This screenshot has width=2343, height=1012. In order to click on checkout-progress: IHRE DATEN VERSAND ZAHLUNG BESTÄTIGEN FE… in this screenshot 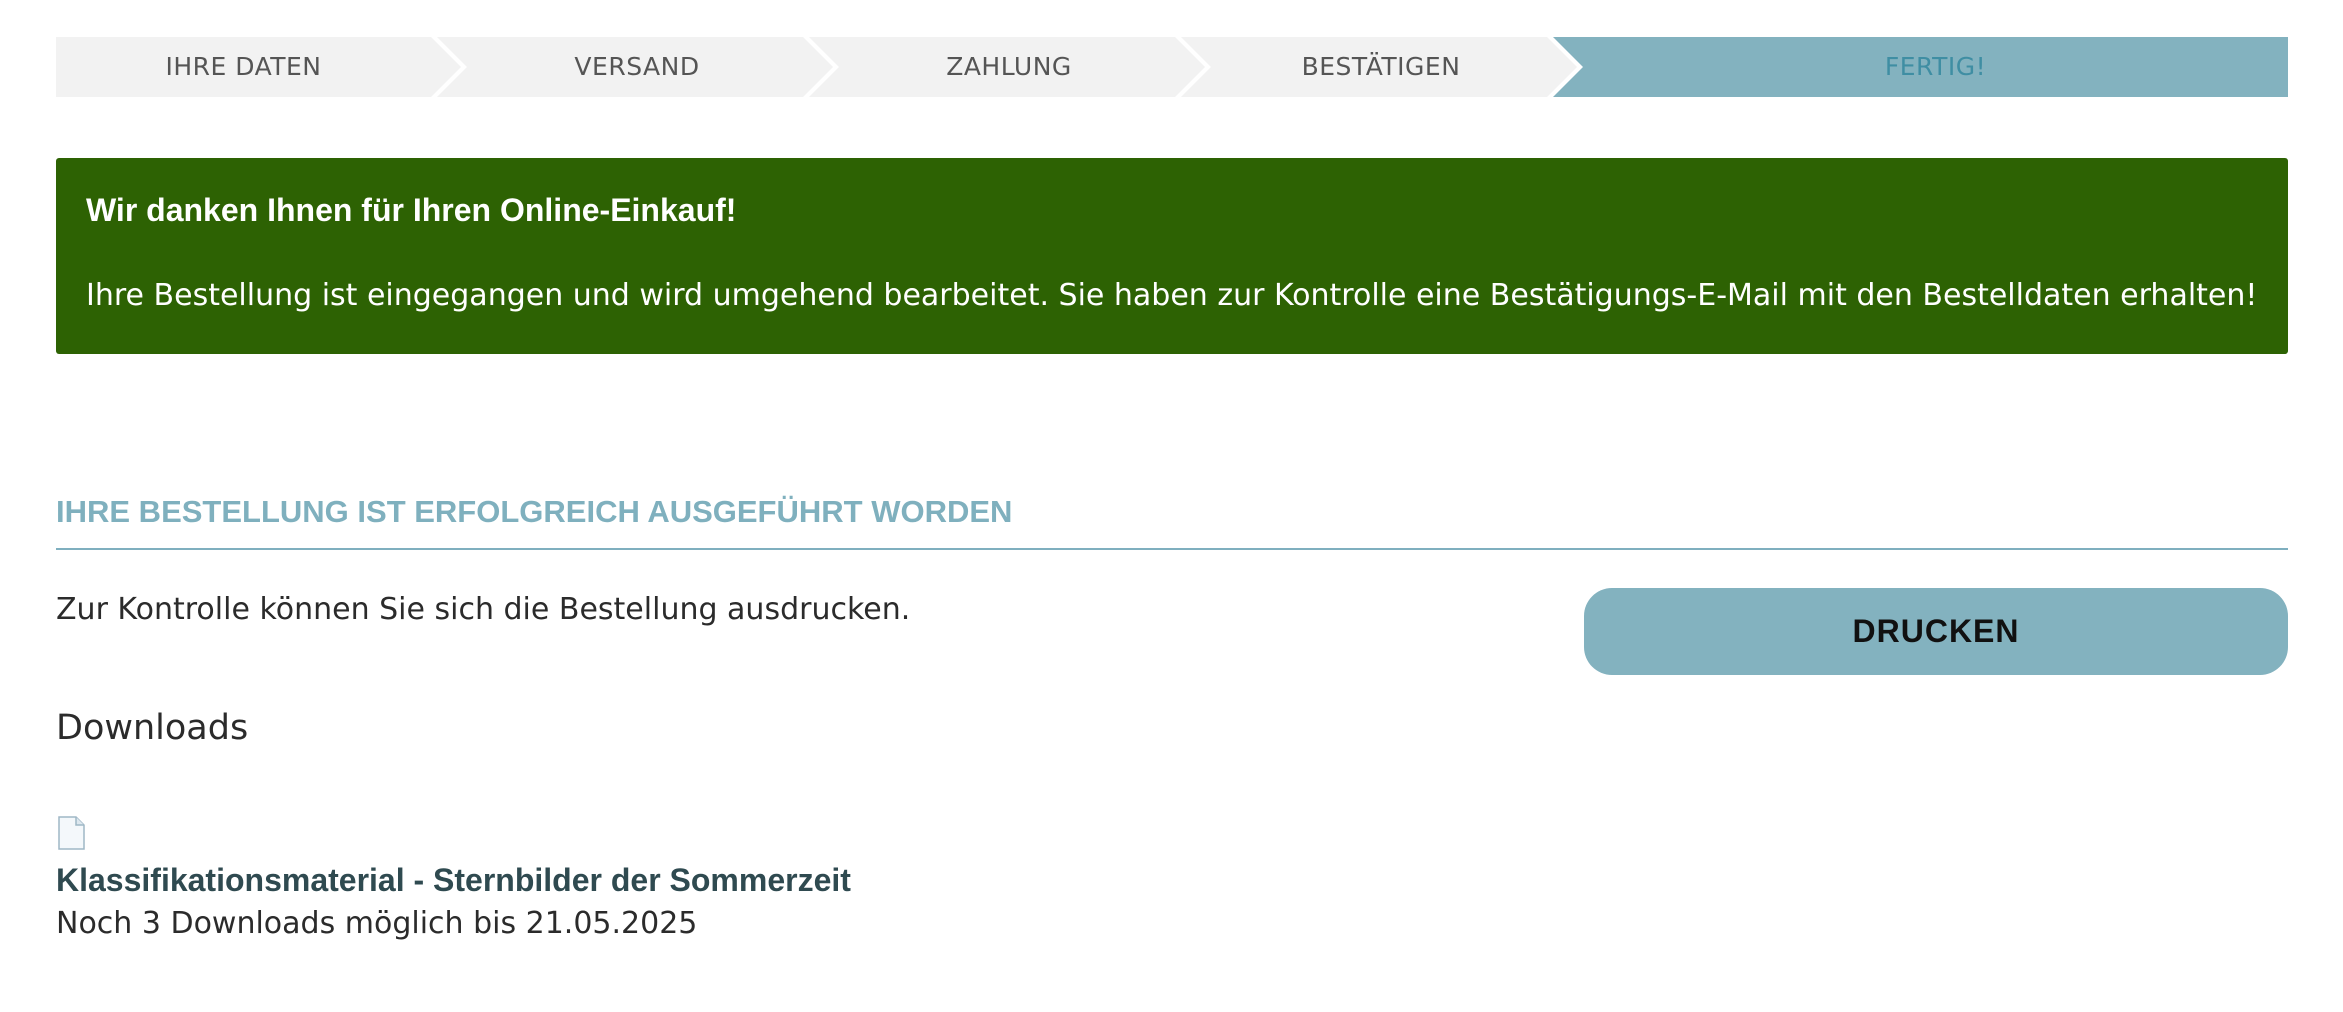, I will do `click(1172, 67)`.